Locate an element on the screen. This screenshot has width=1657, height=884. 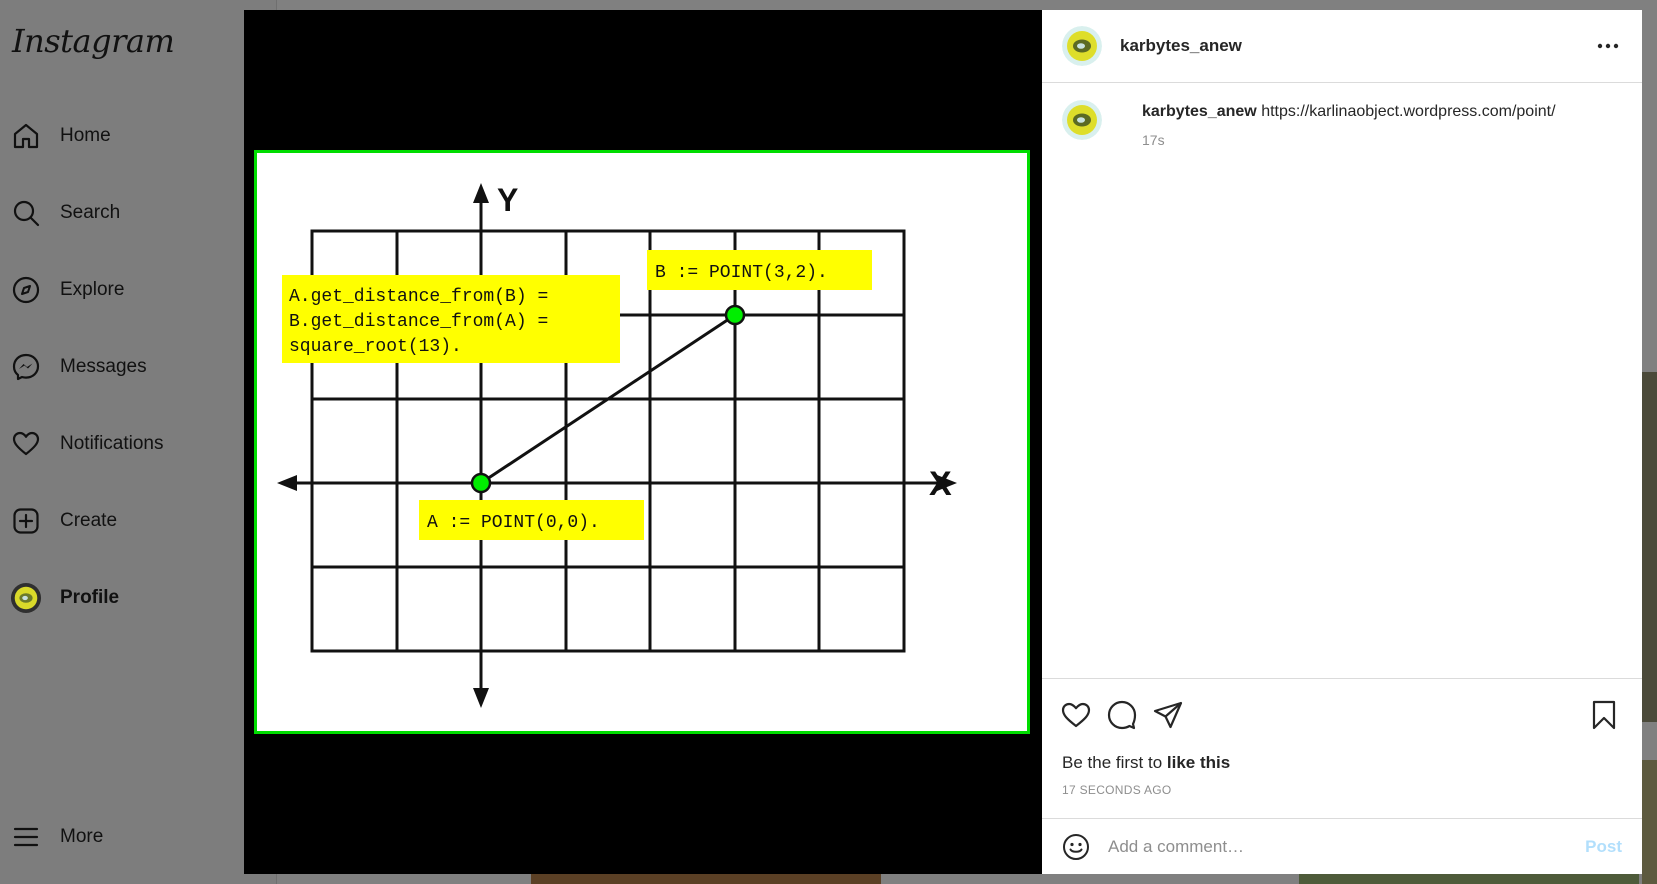
x-axis-label: X is located at coordinates (940, 484).